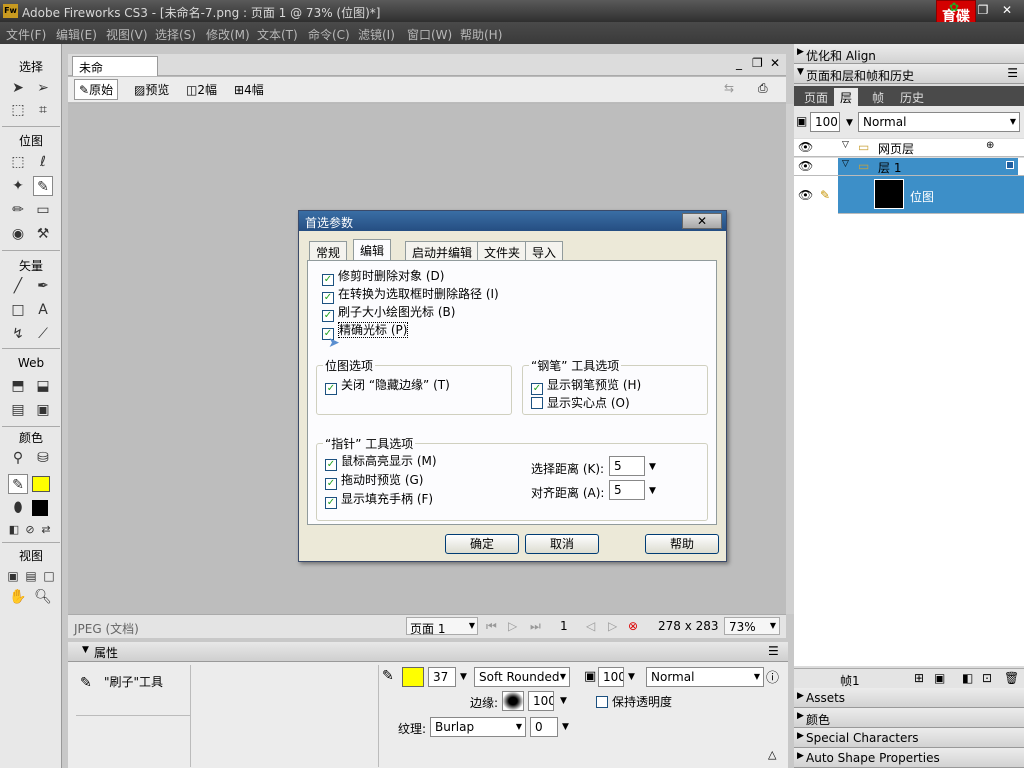 The image size is (1024, 768). What do you see at coordinates (990, 145) in the screenshot?
I see `share-layer-icon: ⊕` at bounding box center [990, 145].